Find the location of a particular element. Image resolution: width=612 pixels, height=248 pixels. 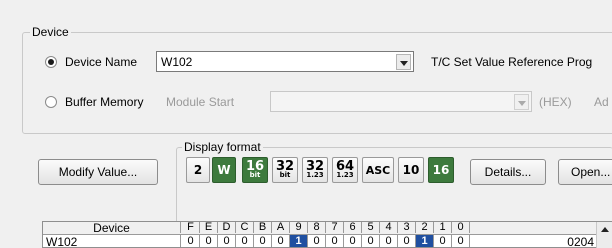

grid-scrollbar is located at coordinates (604, 235).